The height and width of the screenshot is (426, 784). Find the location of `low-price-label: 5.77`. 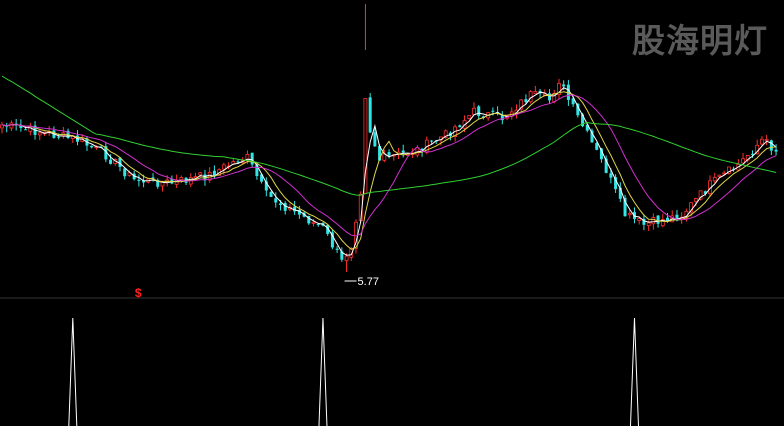

low-price-label: 5.77 is located at coordinates (368, 282).